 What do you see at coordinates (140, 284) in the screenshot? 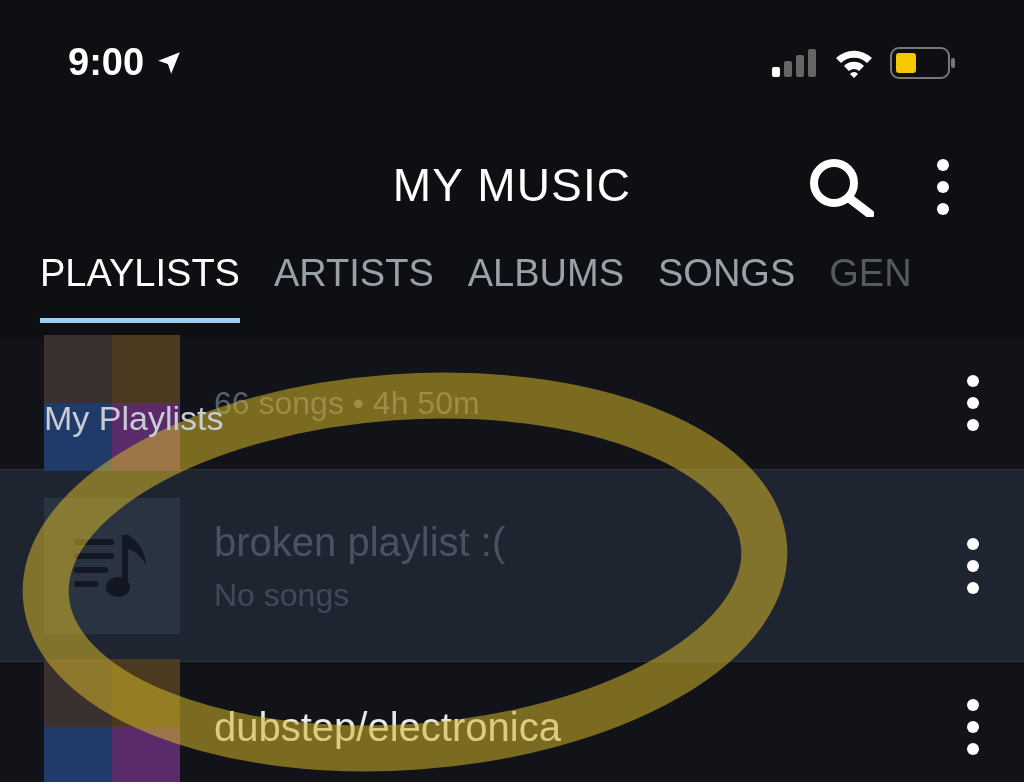
I see `tab: PLAYLISTS` at bounding box center [140, 284].